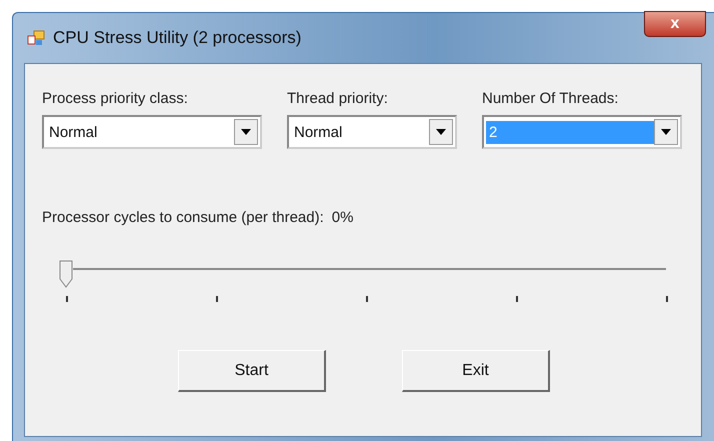 The width and height of the screenshot is (714, 441). Describe the element at coordinates (343, 217) in the screenshot. I see `slider-reading: 0%` at that location.